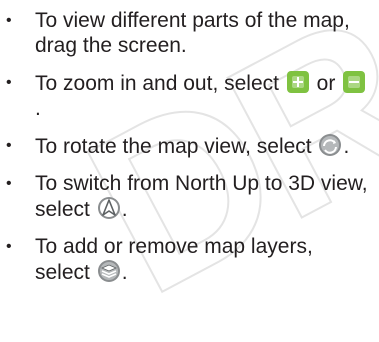 Image resolution: width=379 pixels, height=342 pixels. Describe the element at coordinates (38, 108) in the screenshot. I see `zoom-period: .` at that location.